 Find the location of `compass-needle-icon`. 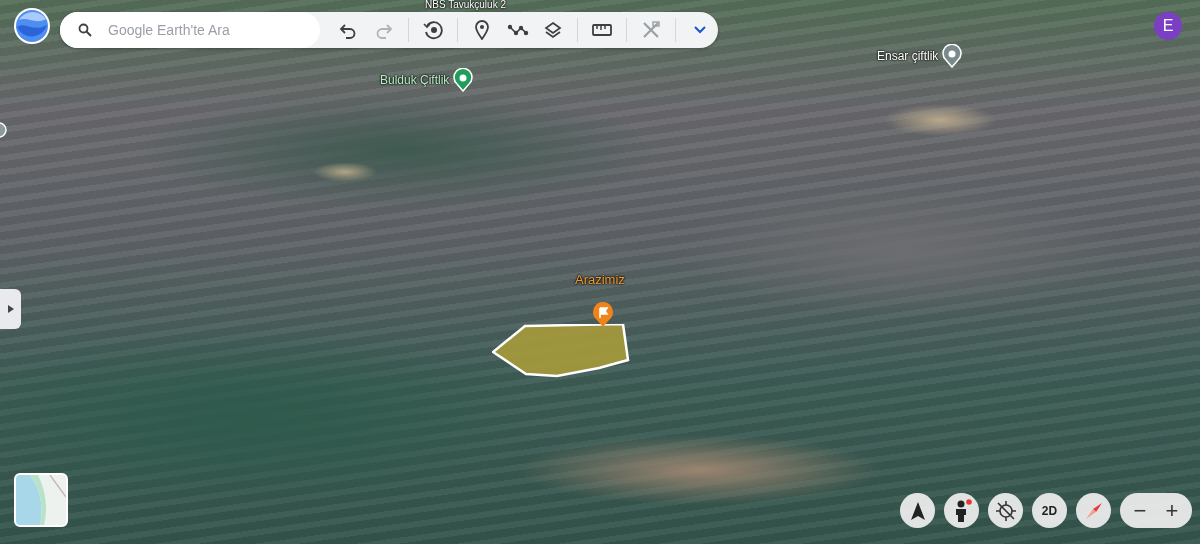

compass-needle-icon is located at coordinates (1093, 510).